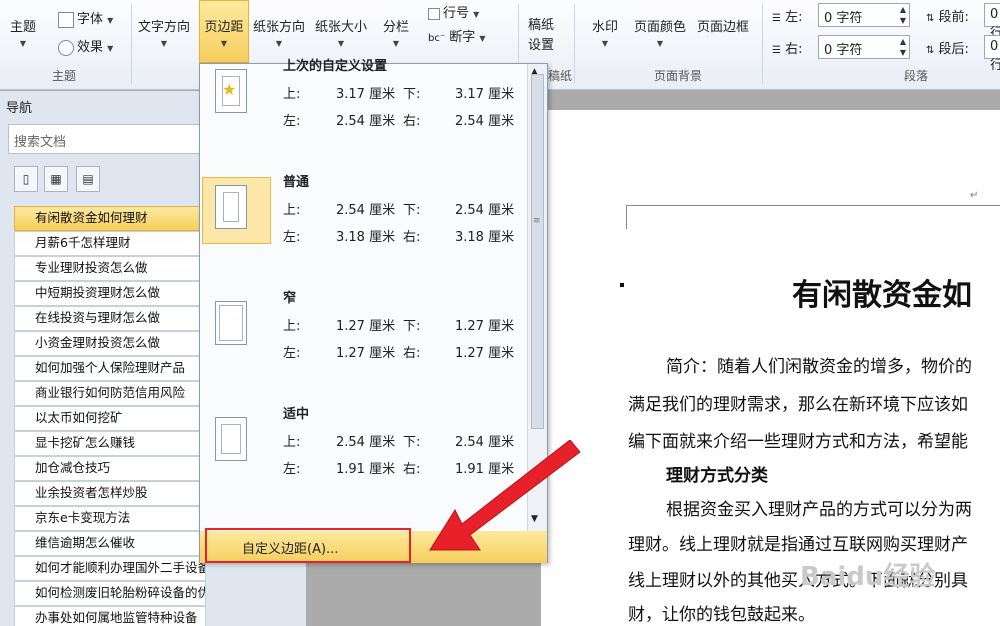  I want to click on nav-item: 如何加强个人保险理财产品, so click(110, 368).